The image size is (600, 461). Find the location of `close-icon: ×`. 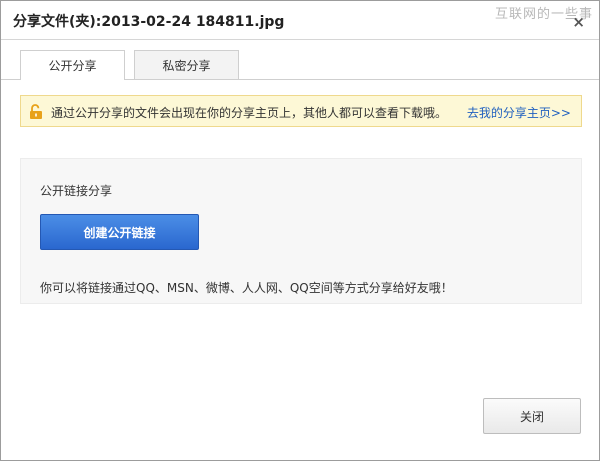

close-icon: × is located at coordinates (578, 22).